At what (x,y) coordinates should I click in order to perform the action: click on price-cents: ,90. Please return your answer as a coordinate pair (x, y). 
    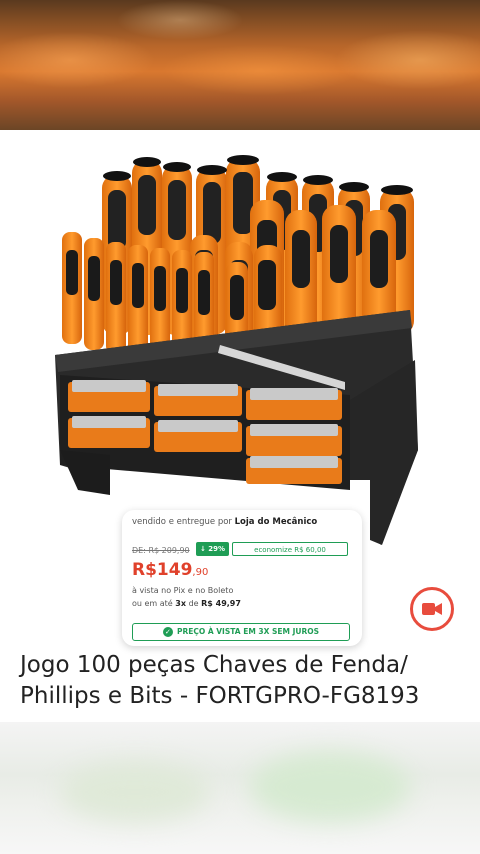
    Looking at the image, I should click on (200, 572).